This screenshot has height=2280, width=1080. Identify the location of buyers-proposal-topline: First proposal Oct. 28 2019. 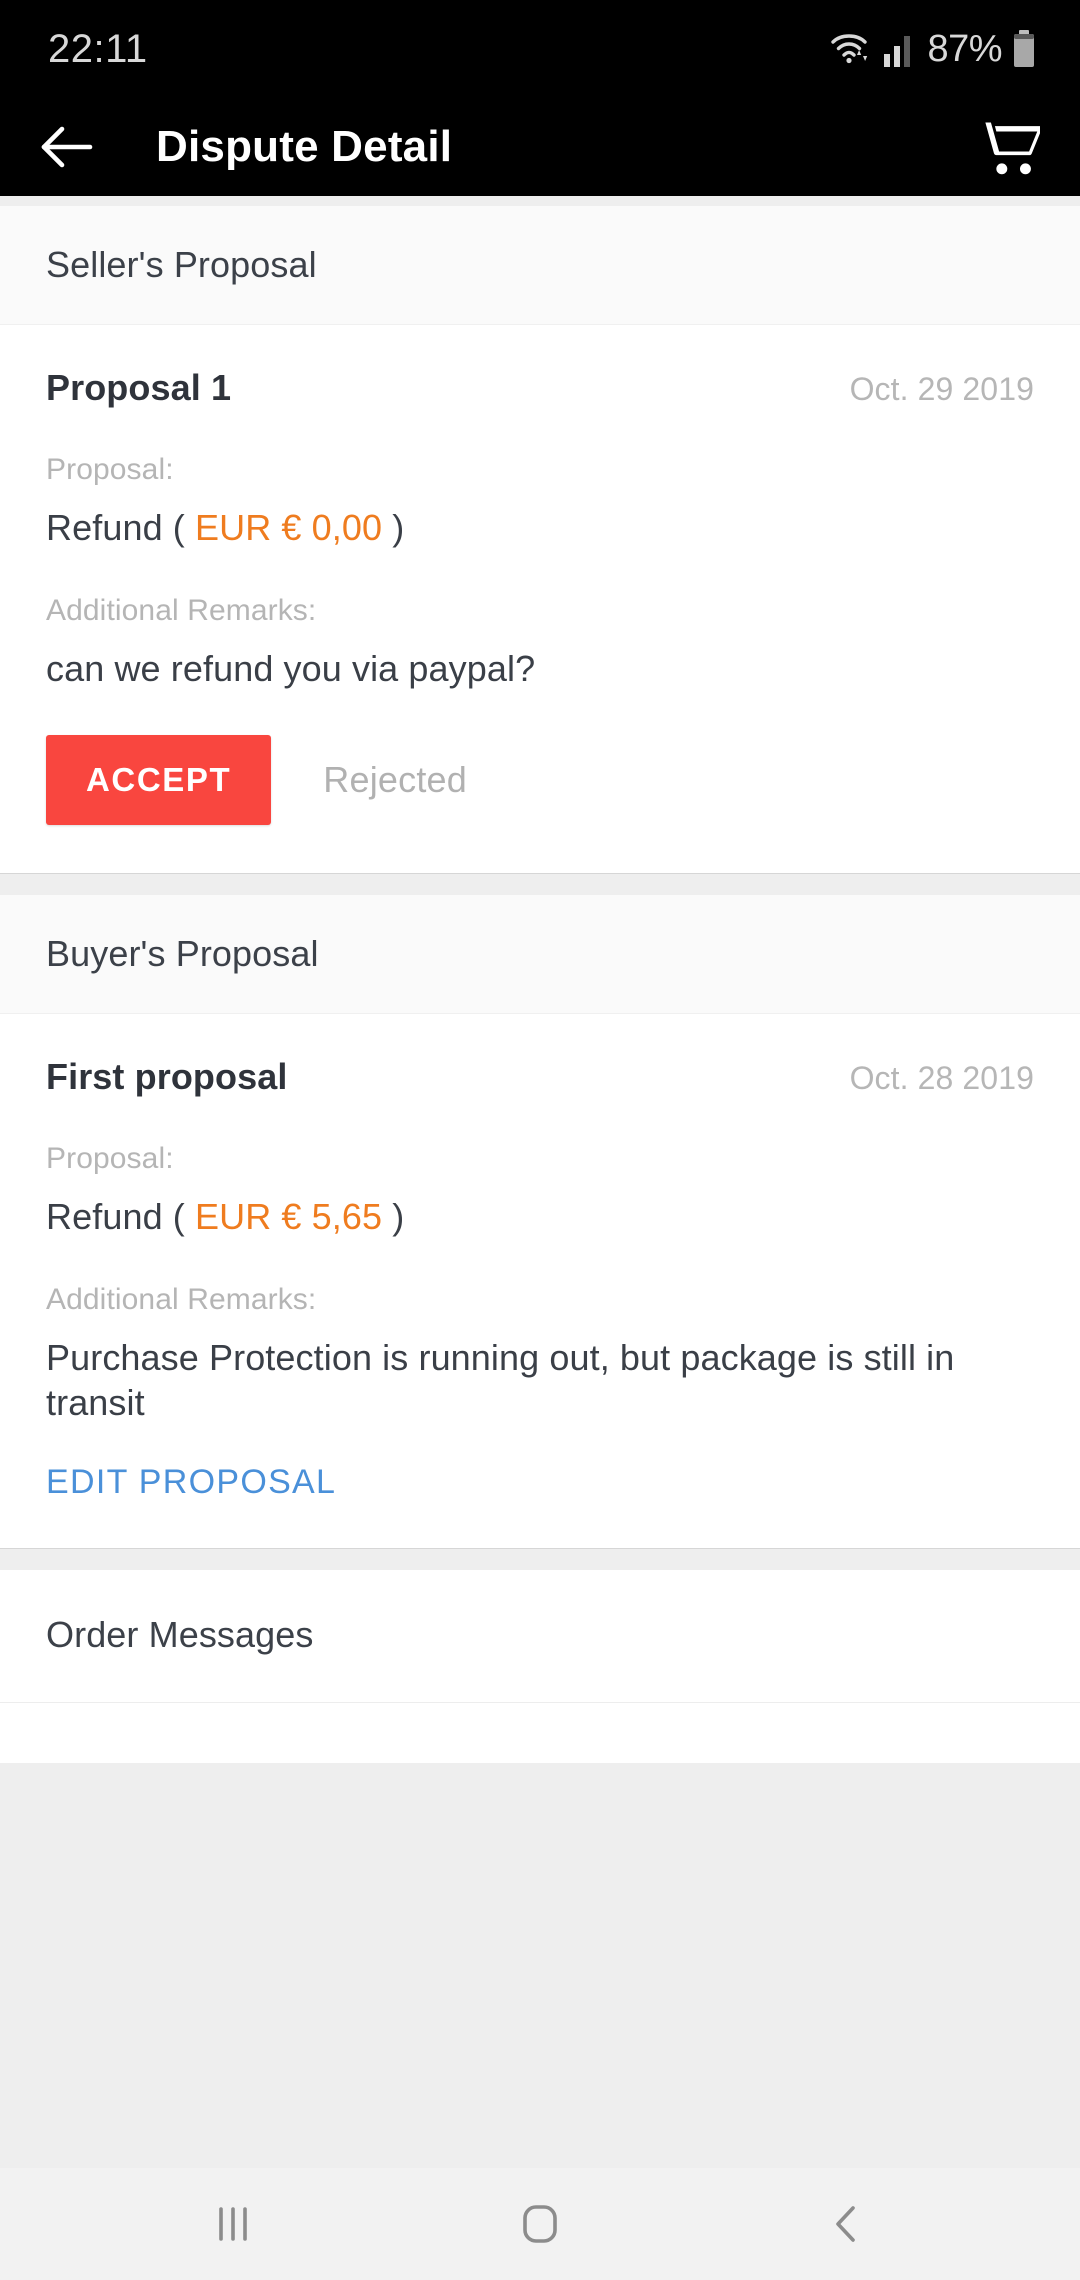
(540, 1077).